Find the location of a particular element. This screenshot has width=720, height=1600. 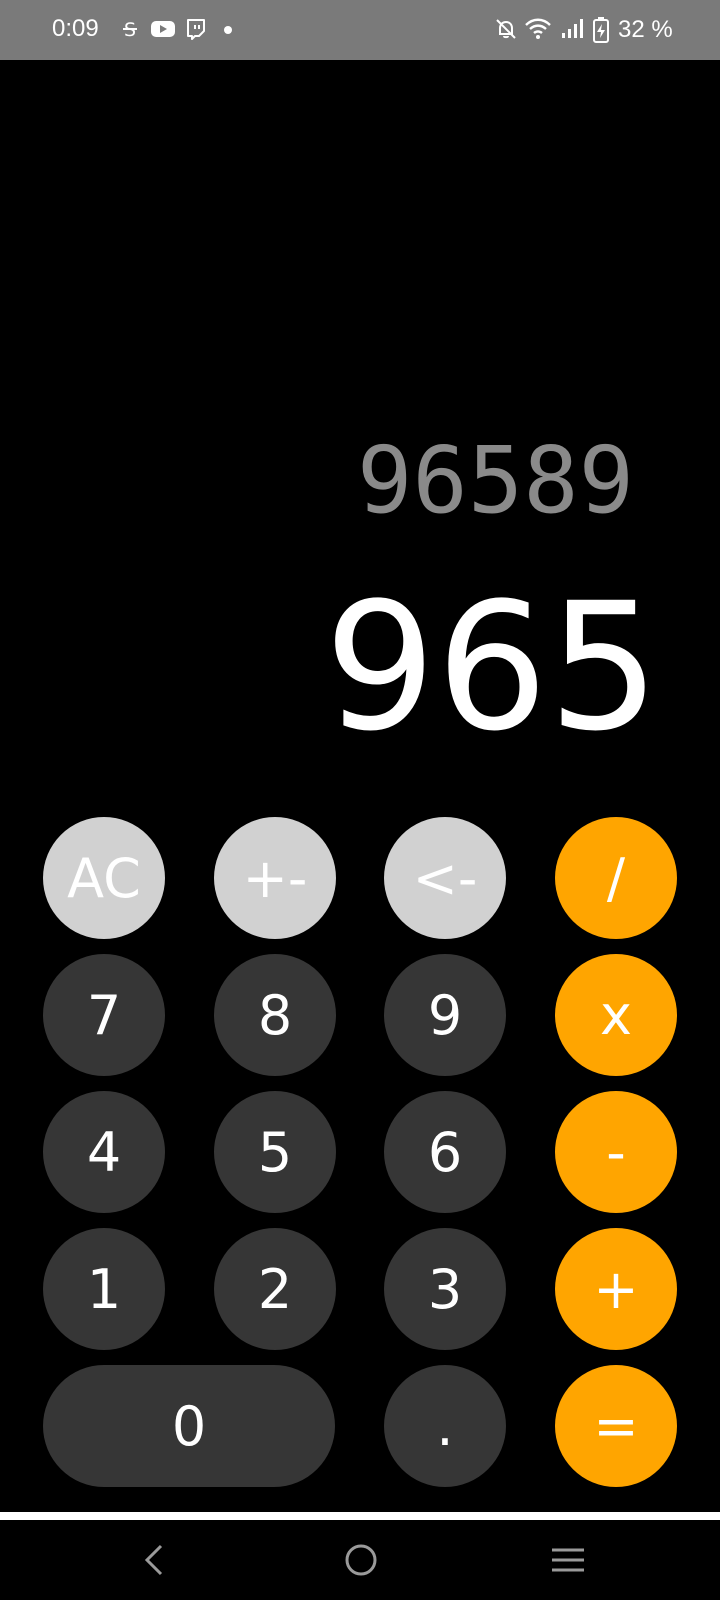

navigation-bar is located at coordinates (360, 1560).